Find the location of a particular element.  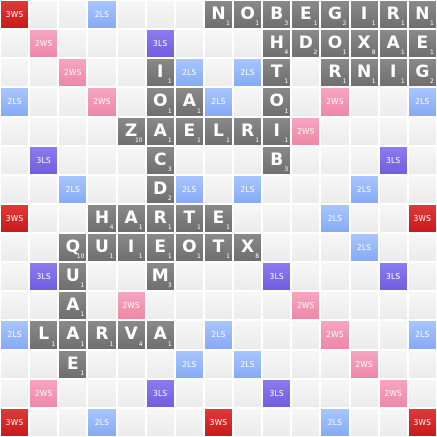

letter-tile: X8 is located at coordinates (364, 44).